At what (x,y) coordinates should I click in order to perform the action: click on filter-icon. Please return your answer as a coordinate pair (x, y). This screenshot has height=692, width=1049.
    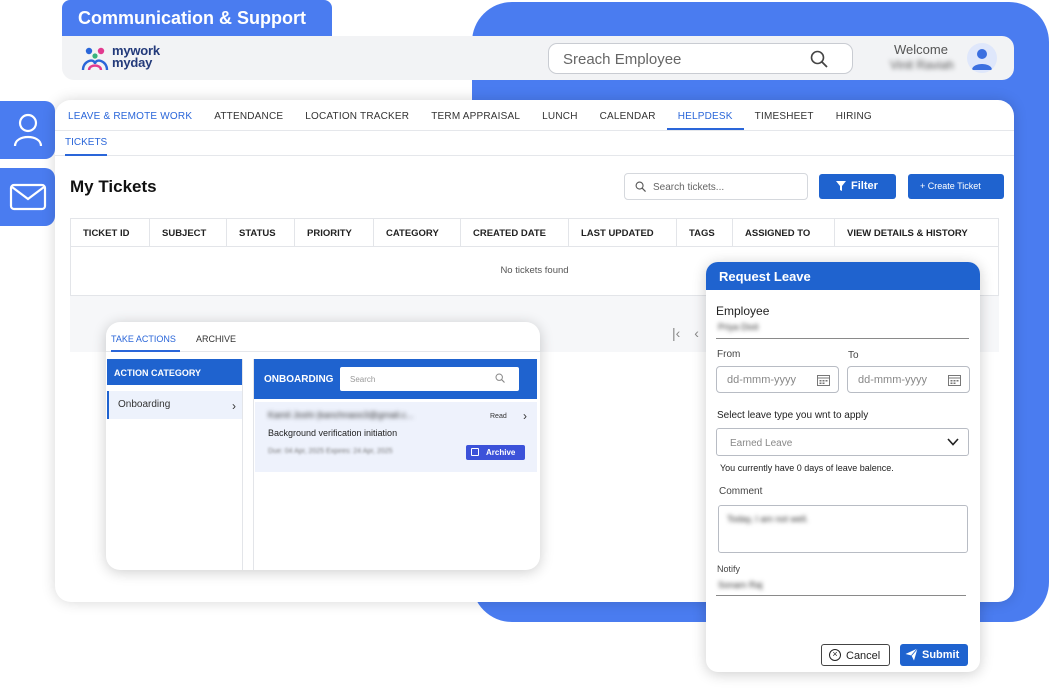
    Looking at the image, I should click on (841, 186).